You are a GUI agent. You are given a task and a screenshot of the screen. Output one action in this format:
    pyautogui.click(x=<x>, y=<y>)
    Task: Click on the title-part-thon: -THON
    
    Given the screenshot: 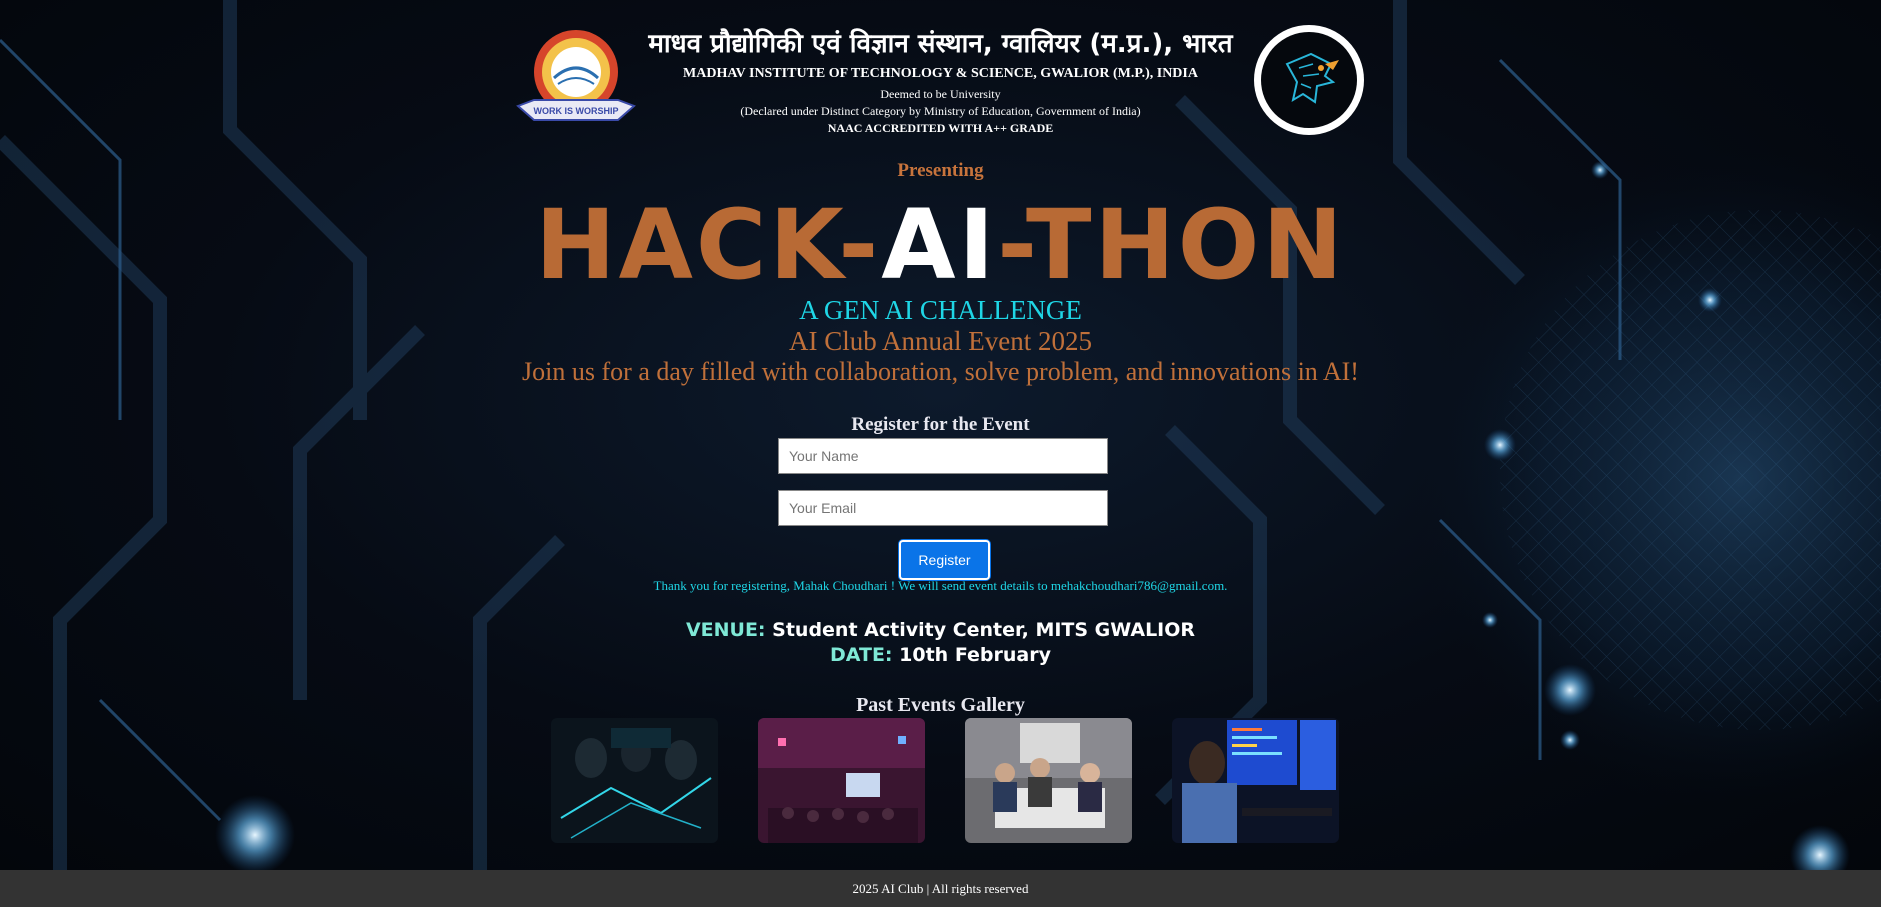 What is the action you would take?
    pyautogui.click(x=1171, y=245)
    